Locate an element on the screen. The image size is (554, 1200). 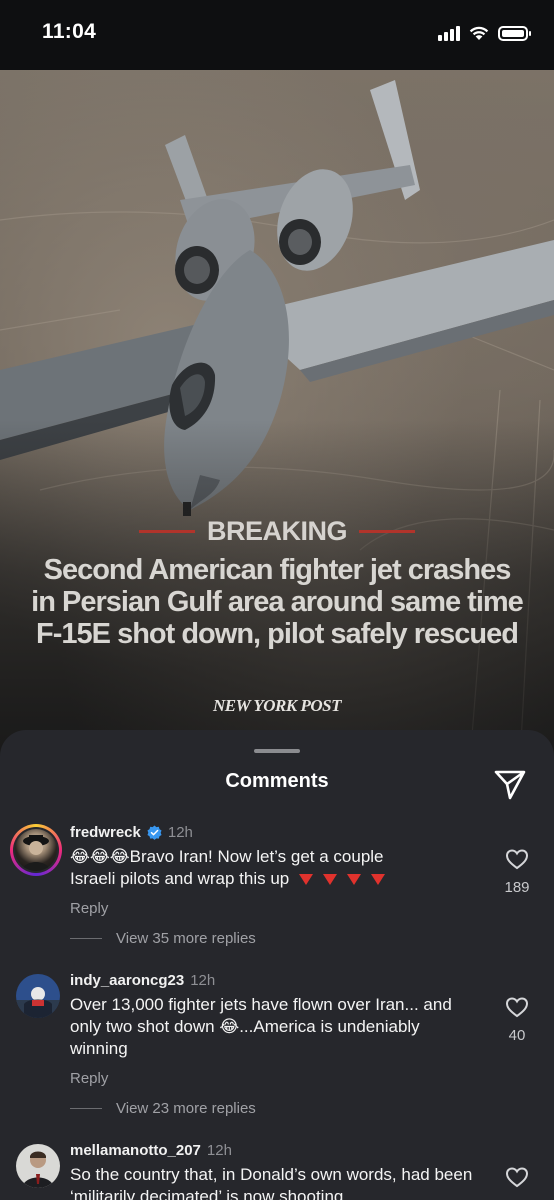
comment-username: fredwreck is located at coordinates (105, 832).